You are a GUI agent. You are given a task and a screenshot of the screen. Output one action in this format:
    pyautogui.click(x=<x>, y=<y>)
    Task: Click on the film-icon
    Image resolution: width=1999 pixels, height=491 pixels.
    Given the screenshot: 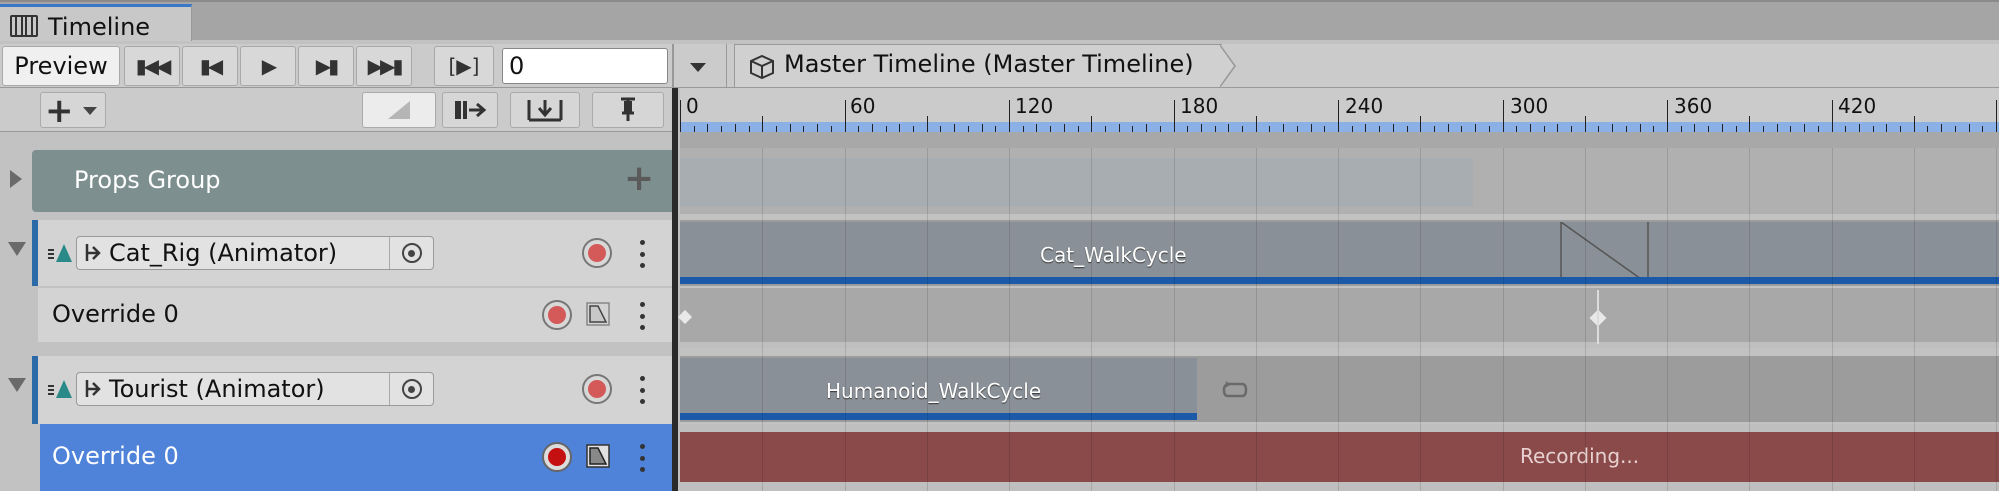 What is the action you would take?
    pyautogui.click(x=24, y=26)
    